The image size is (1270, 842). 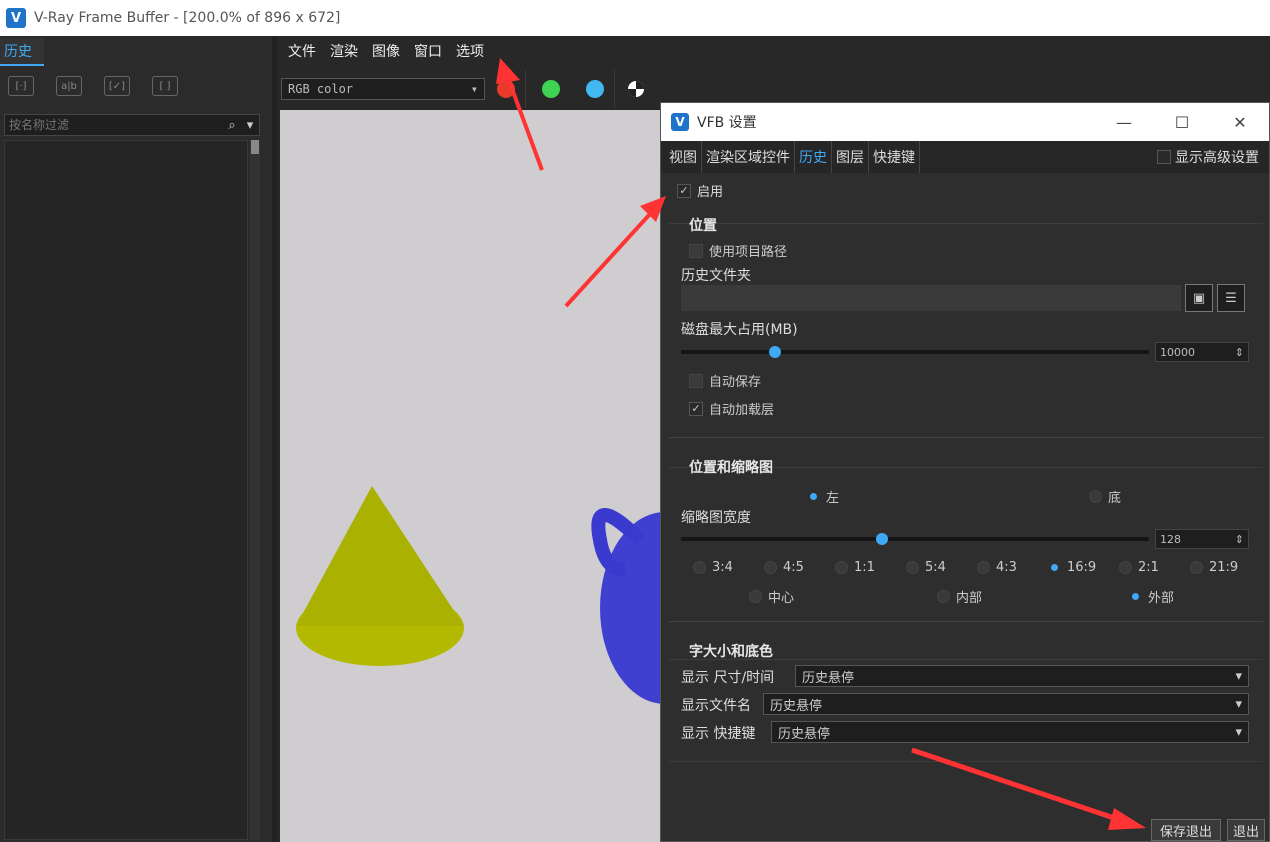 What do you see at coordinates (713, 567) in the screenshot?
I see `ratio-option: 3:4` at bounding box center [713, 567].